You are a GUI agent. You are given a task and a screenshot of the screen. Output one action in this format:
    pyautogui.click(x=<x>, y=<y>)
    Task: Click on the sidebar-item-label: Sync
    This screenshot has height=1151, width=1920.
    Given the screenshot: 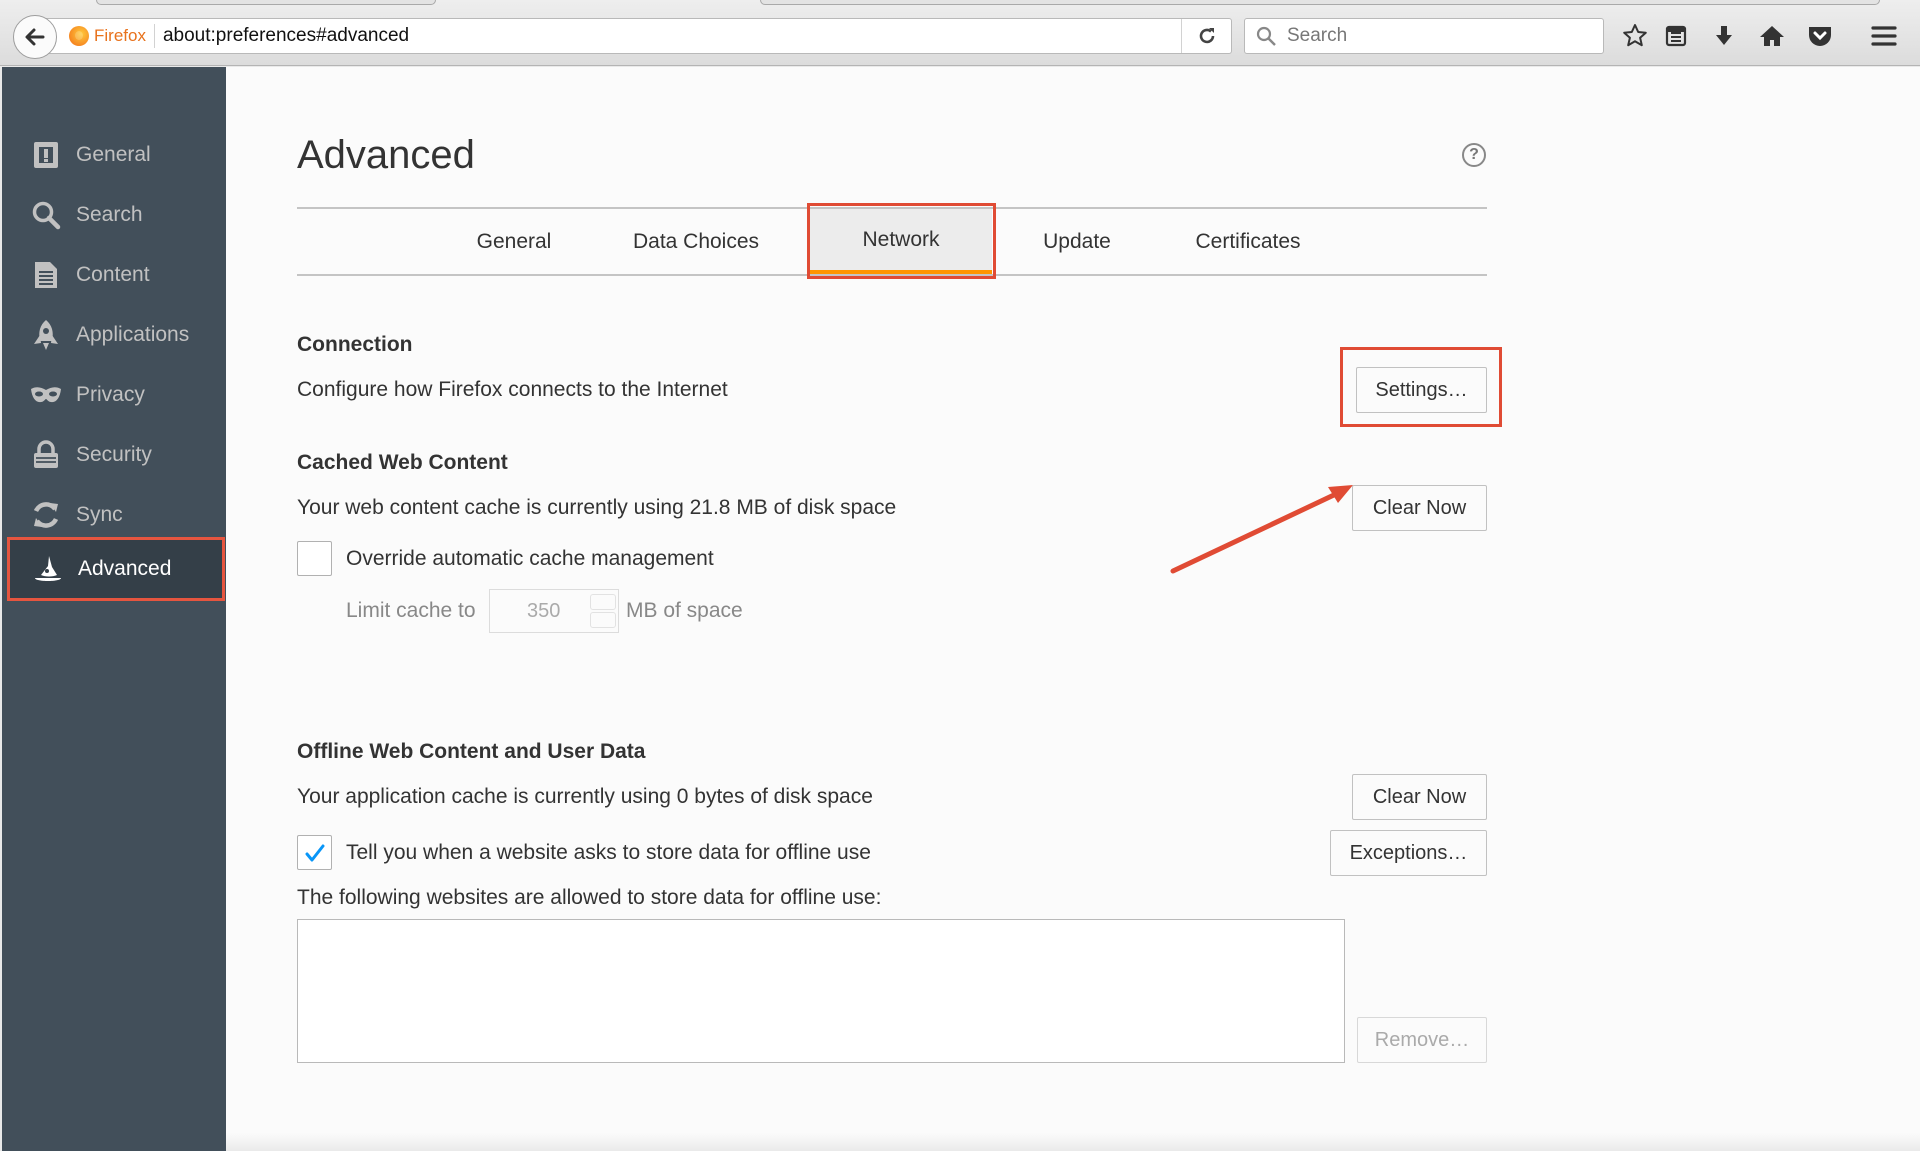 What is the action you would take?
    pyautogui.click(x=99, y=514)
    